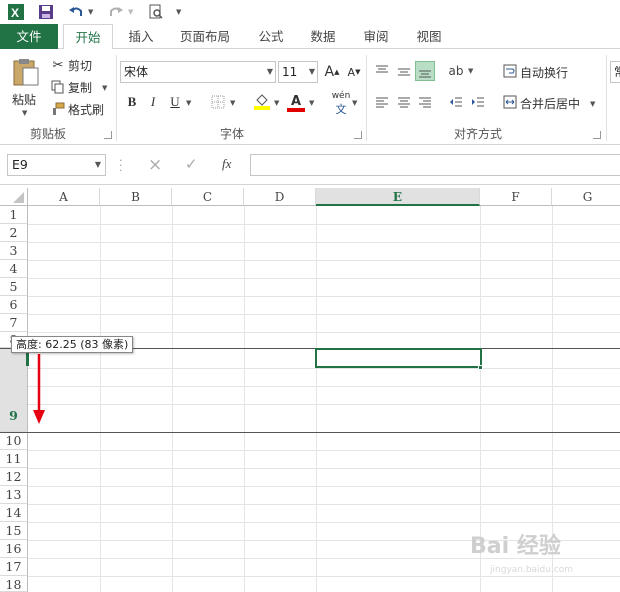 The width and height of the screenshot is (620, 592). Describe the element at coordinates (516, 197) in the screenshot. I see `column-header-f: F` at that location.